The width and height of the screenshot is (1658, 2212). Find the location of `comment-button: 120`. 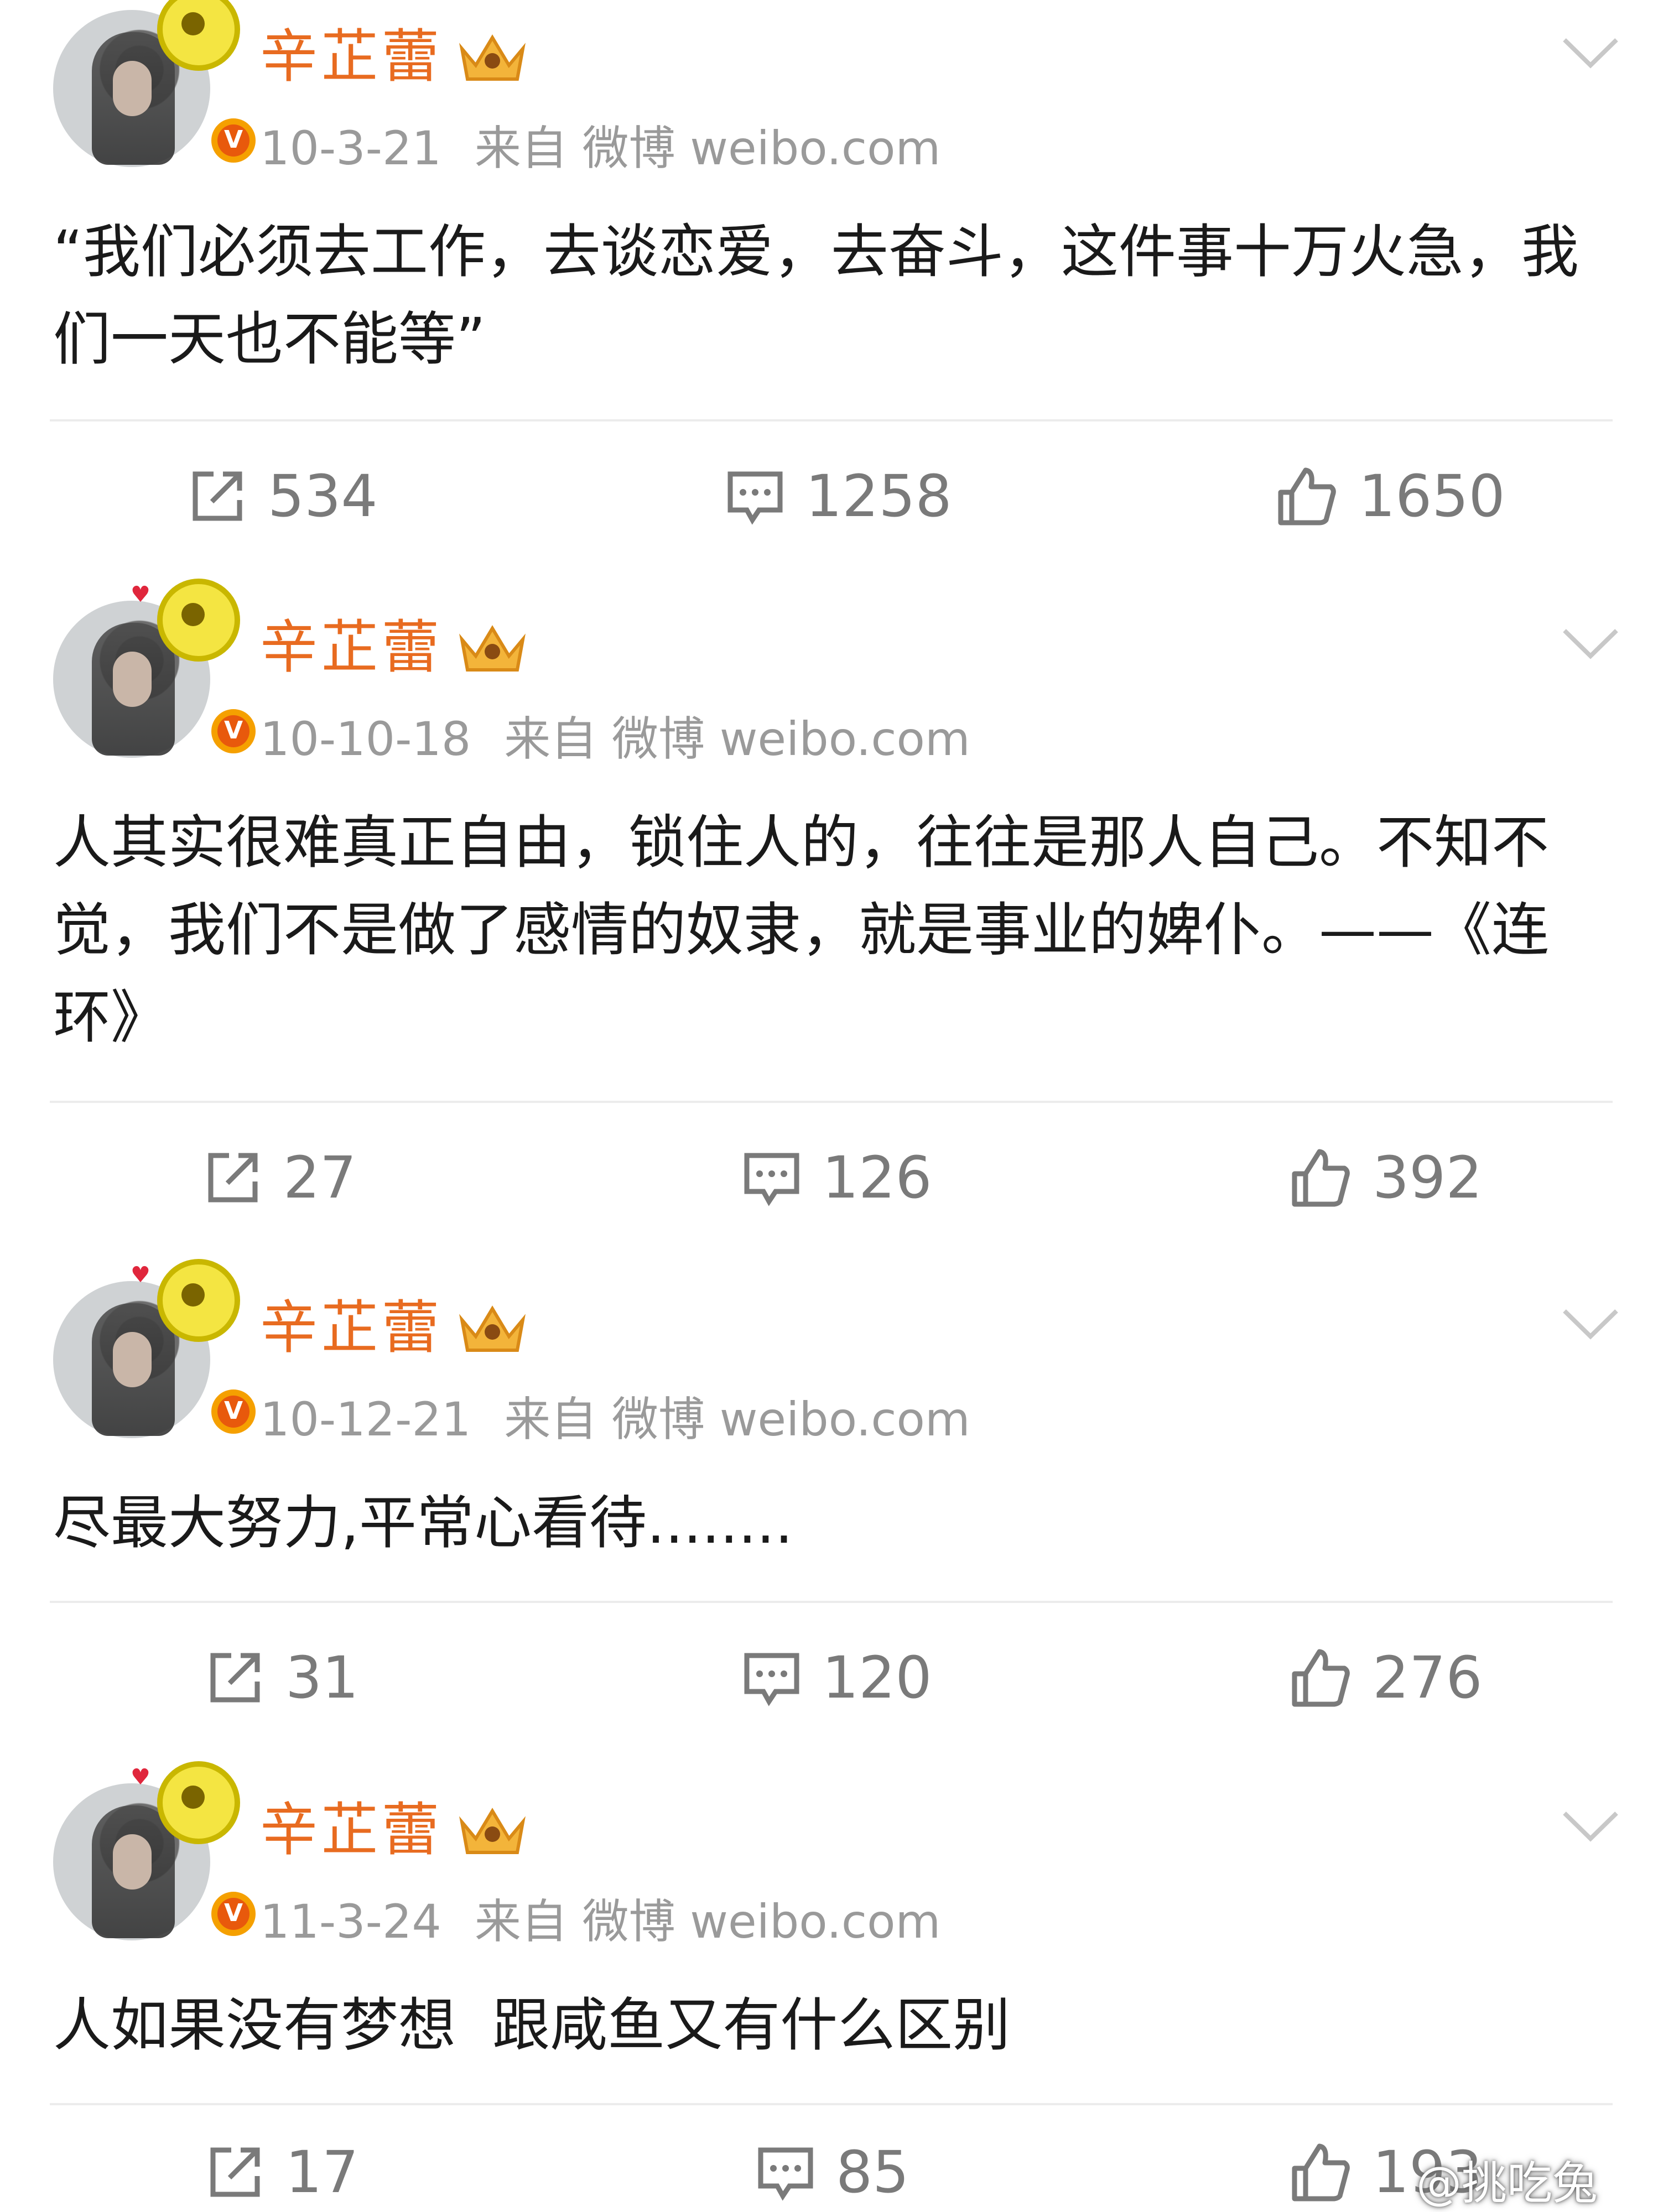

comment-button: 120 is located at coordinates (836, 1678).